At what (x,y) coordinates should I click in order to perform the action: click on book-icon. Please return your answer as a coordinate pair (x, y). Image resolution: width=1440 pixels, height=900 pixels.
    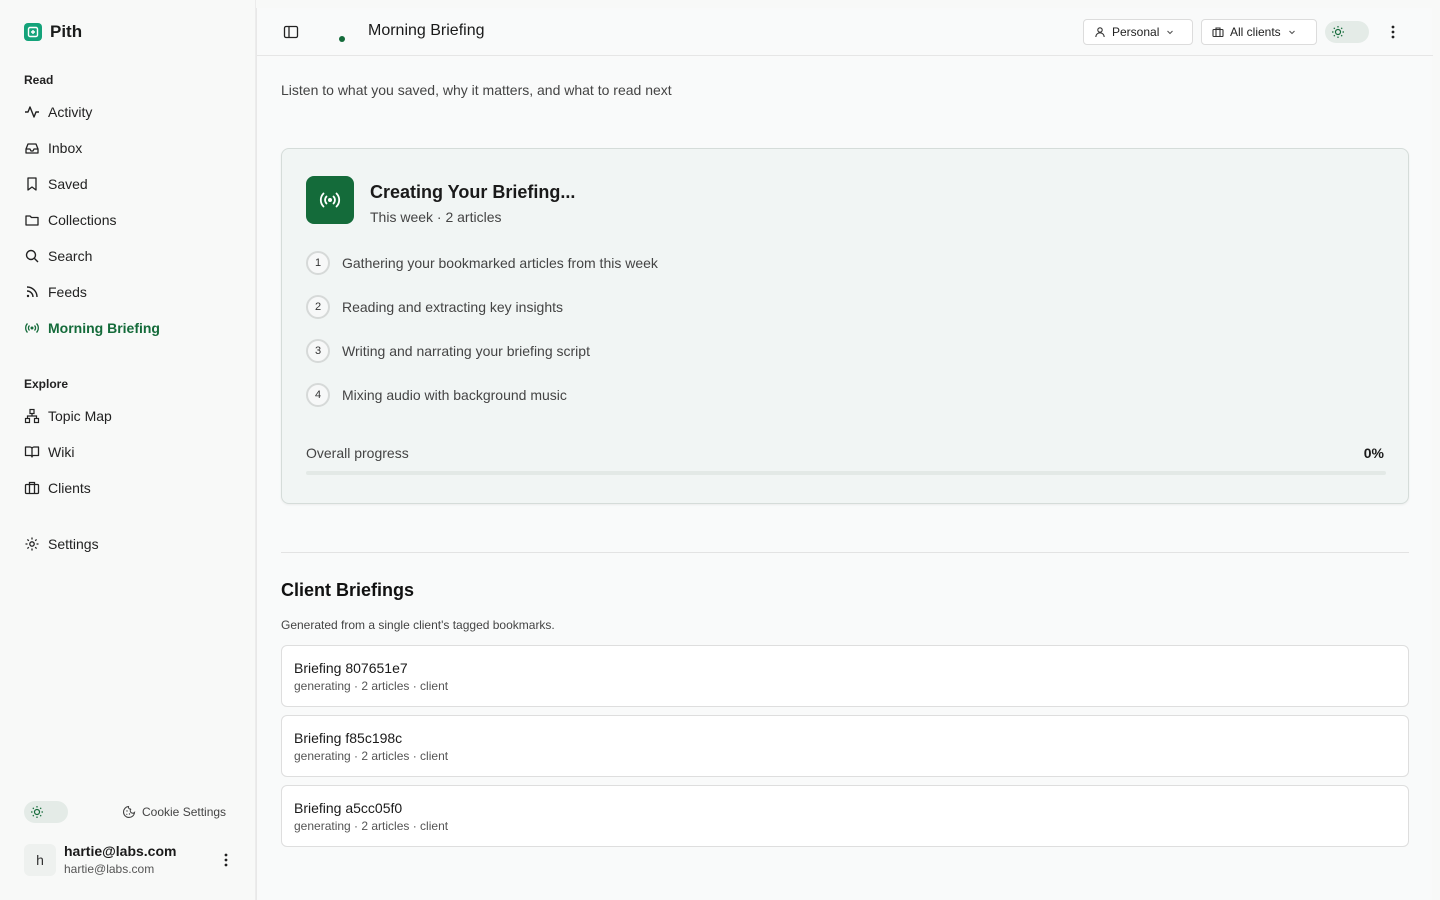
    Looking at the image, I should click on (32, 452).